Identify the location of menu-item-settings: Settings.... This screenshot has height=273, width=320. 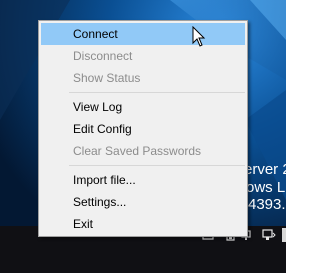
(143, 202).